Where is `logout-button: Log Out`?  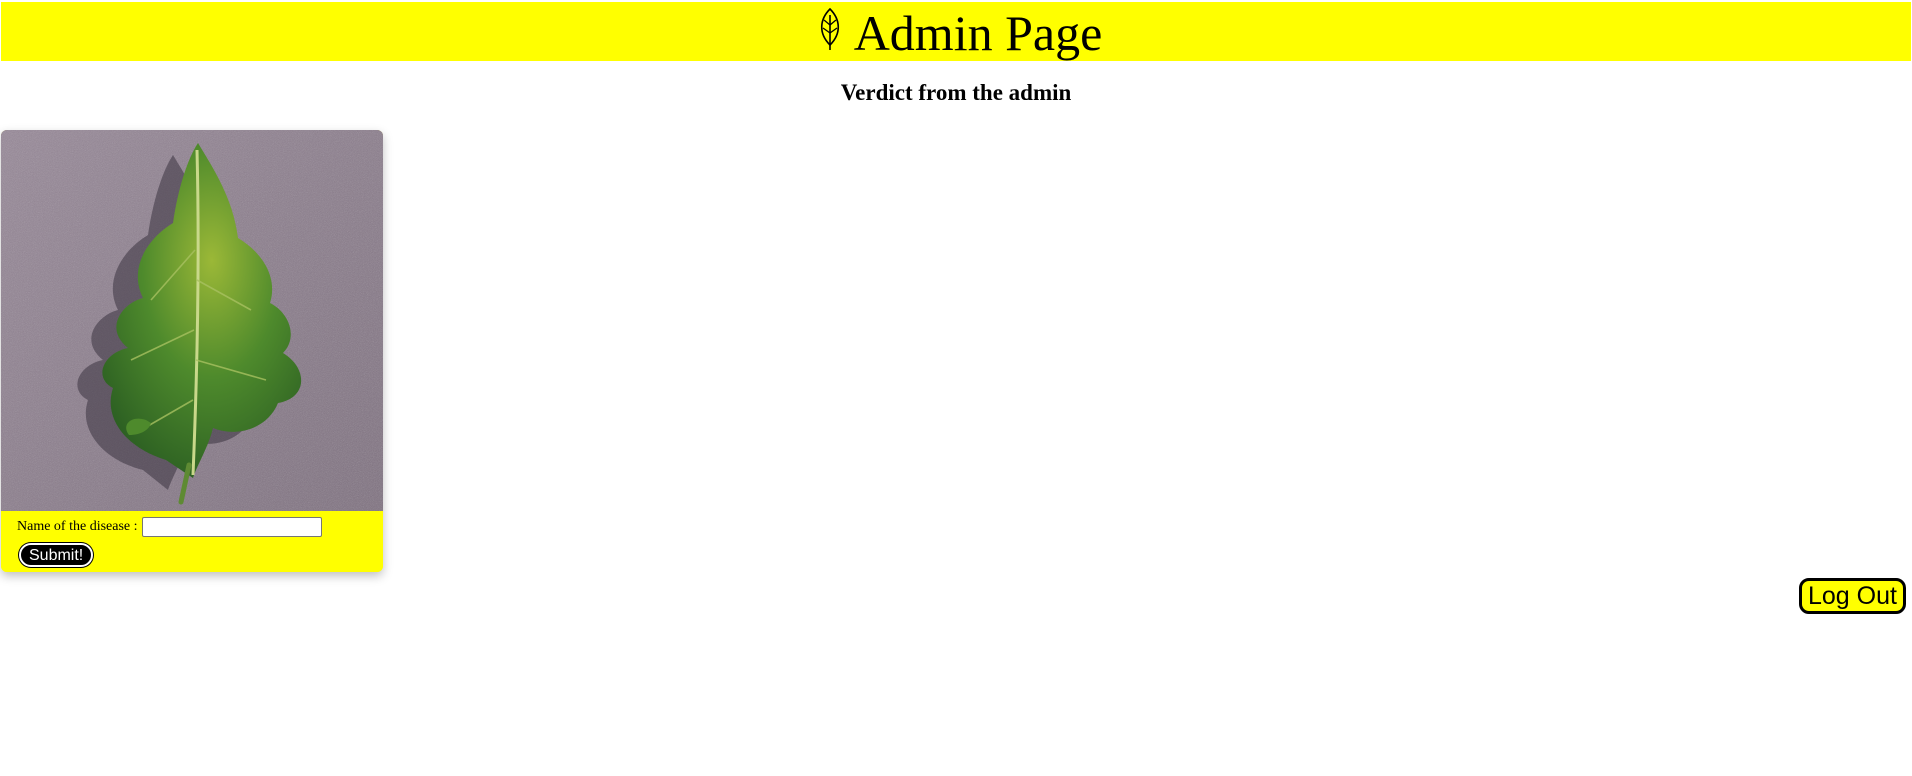
logout-button: Log Out is located at coordinates (1852, 596).